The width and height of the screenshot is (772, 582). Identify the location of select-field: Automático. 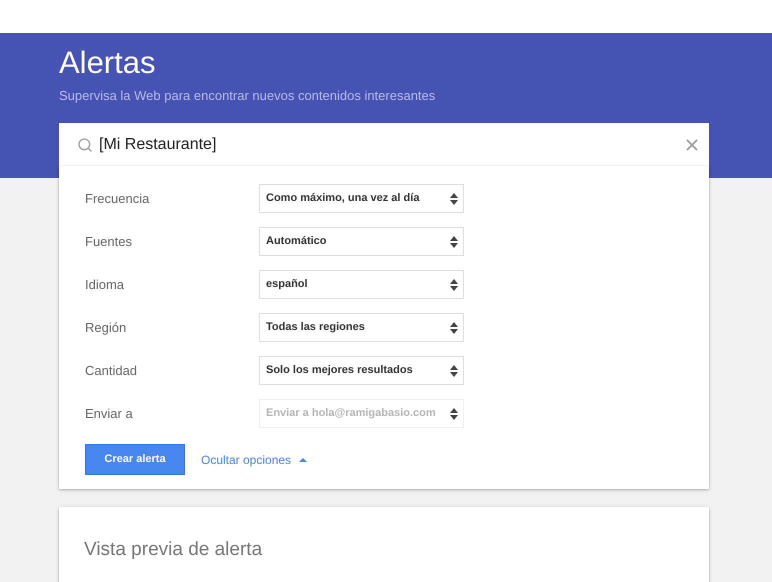
(361, 241).